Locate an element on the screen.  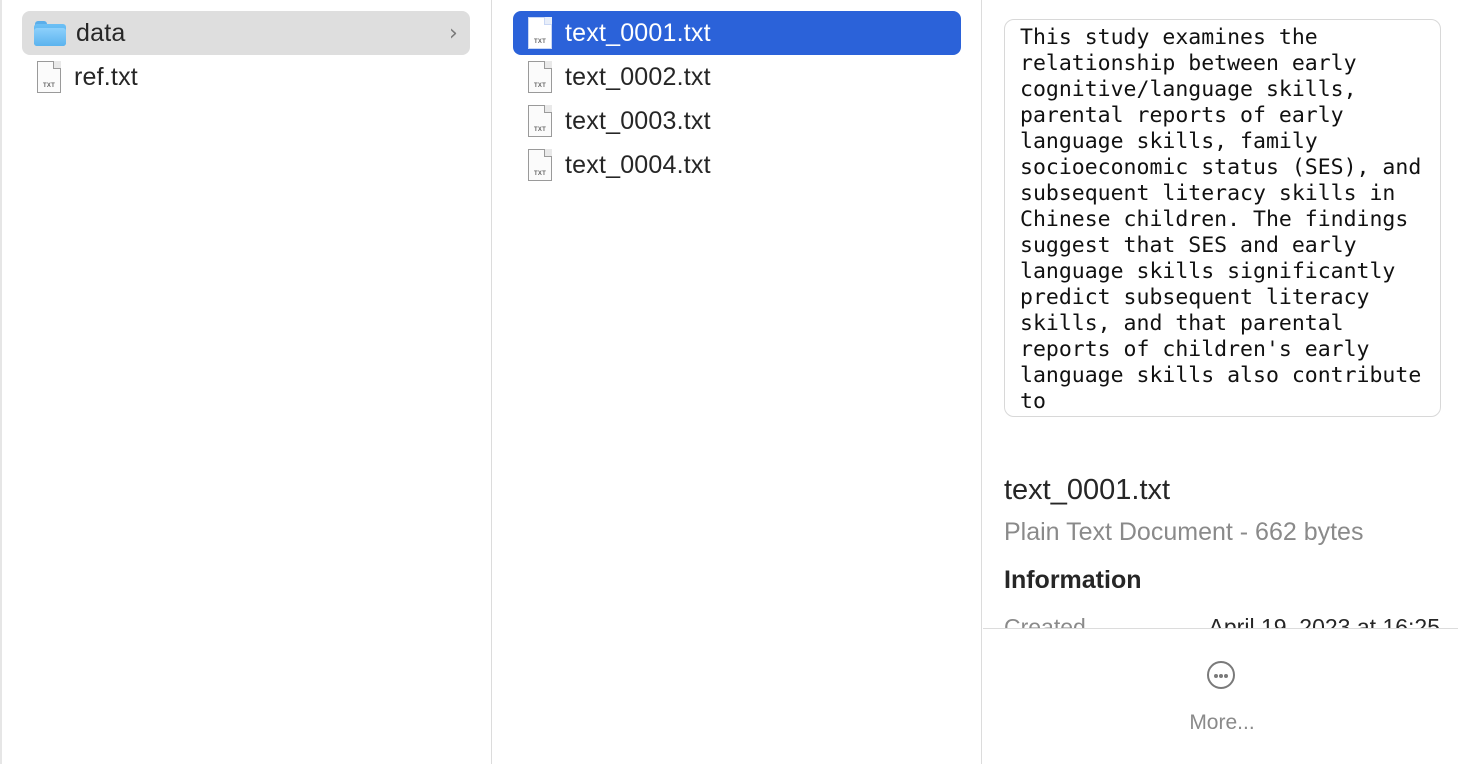
info-created-row: Created April 19, 2023 at 16:25 is located at coordinates (1220, 616).